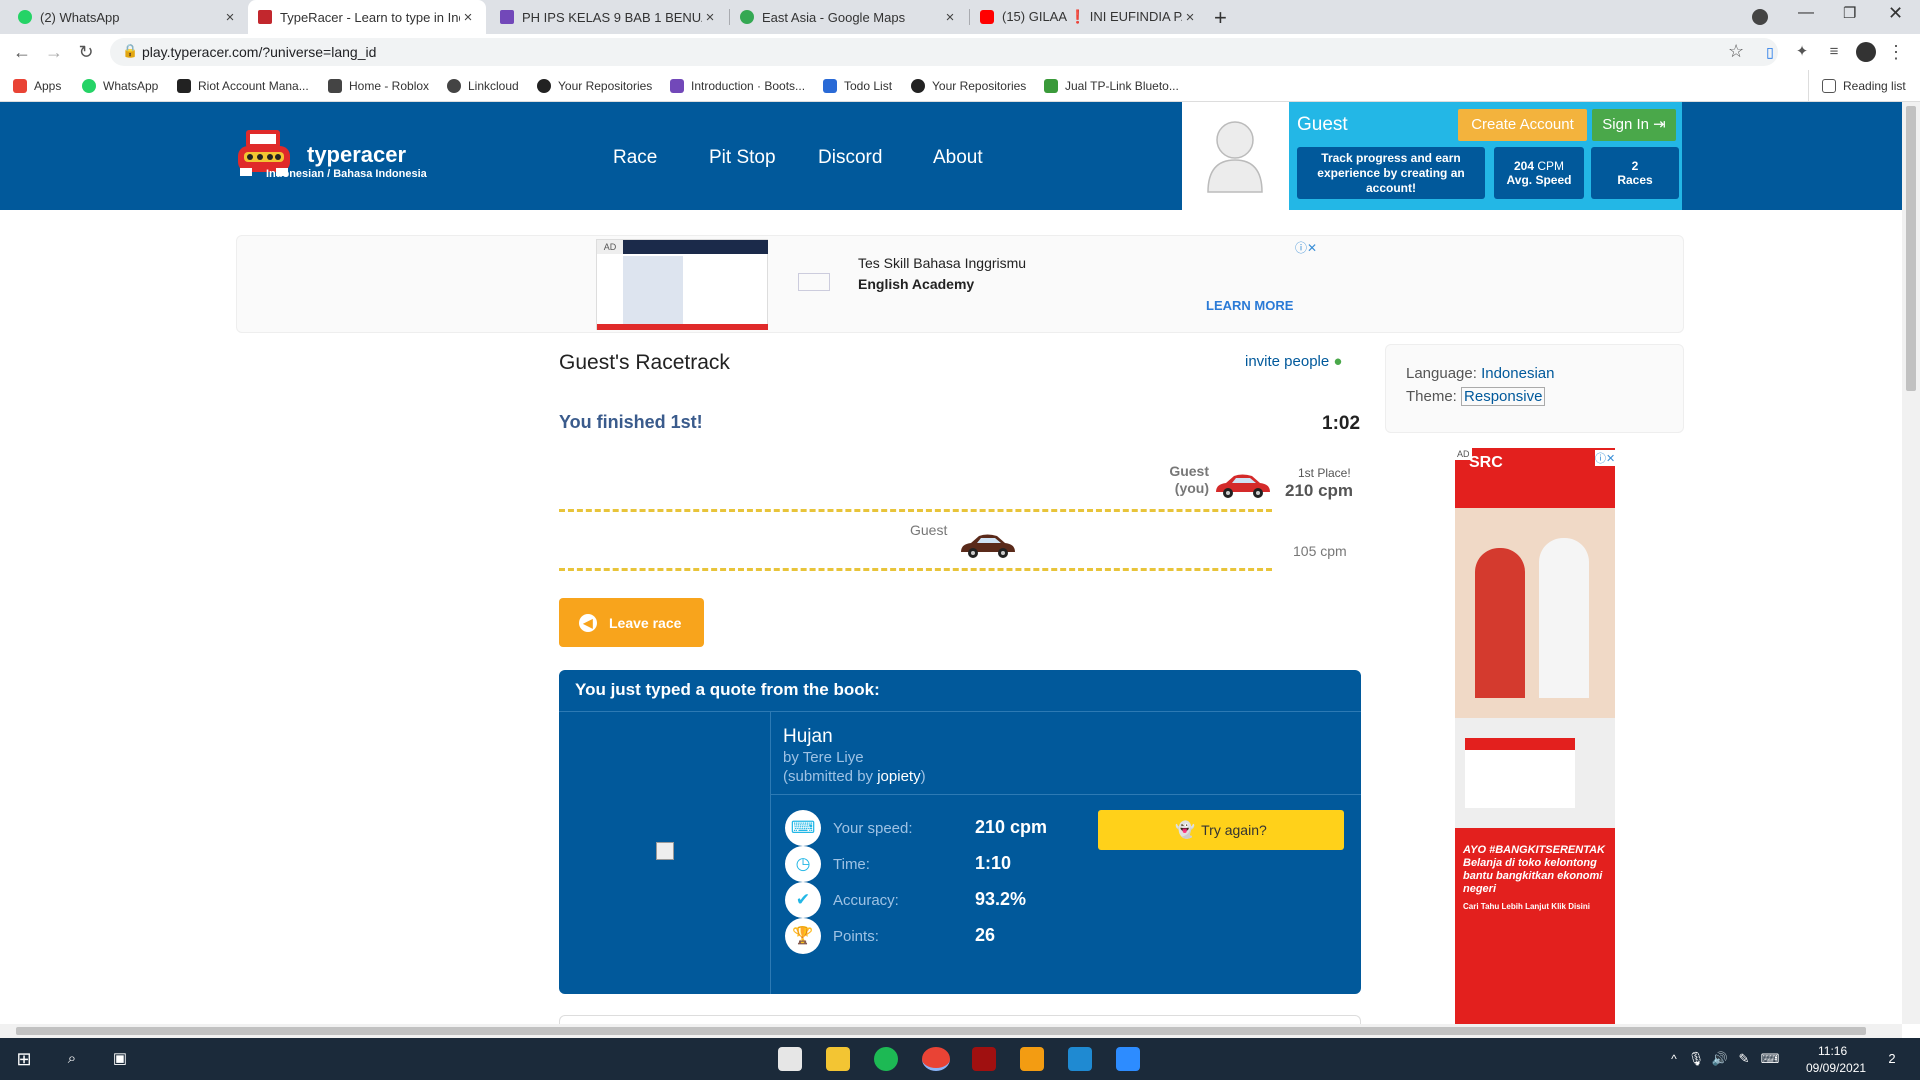 This screenshot has height=1080, width=1920. Describe the element at coordinates (120, 86) in the screenshot. I see `bookmark-whatsapp: WhatsApp` at that location.